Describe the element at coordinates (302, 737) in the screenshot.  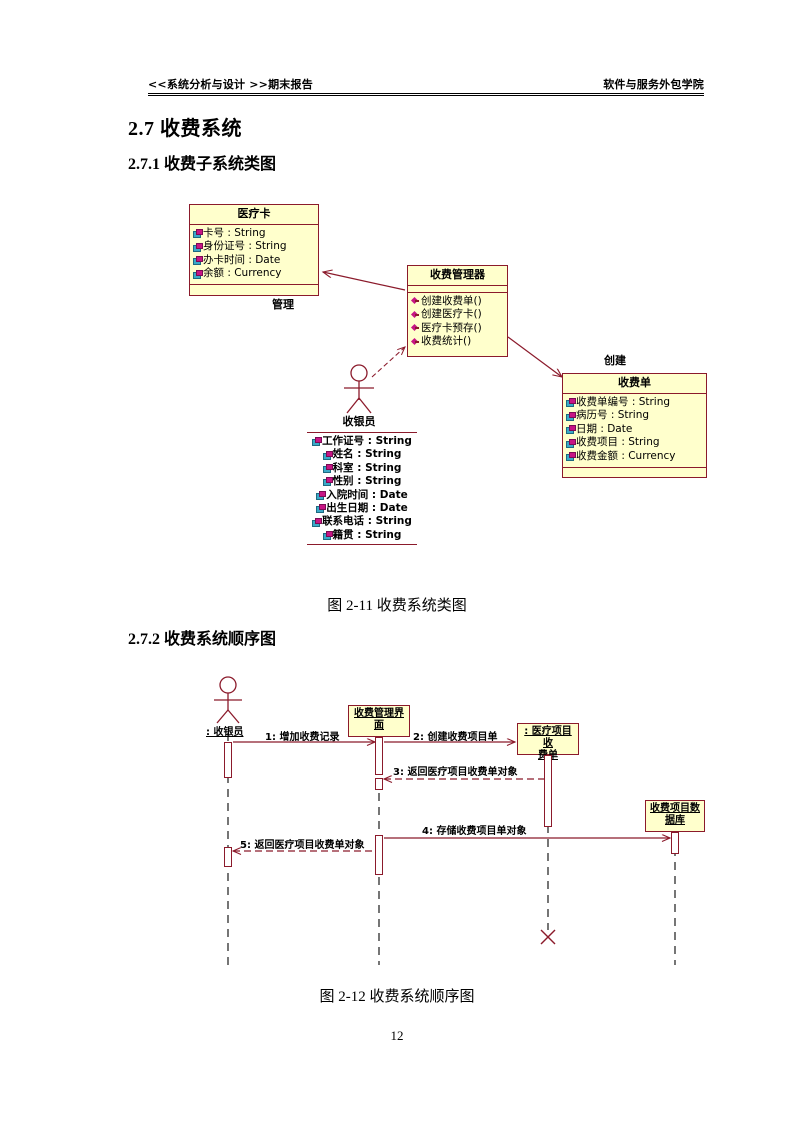
I see `seq-message-label-1: 1: 增加收费记录` at that location.